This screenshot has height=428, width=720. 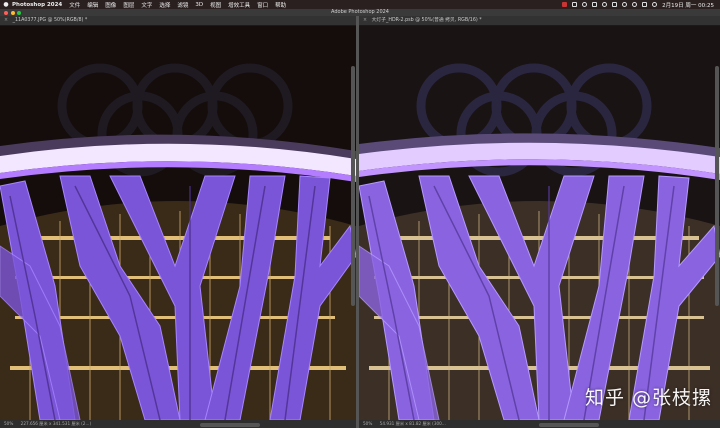 I want to click on menu-3d: 3D, so click(x=199, y=5).